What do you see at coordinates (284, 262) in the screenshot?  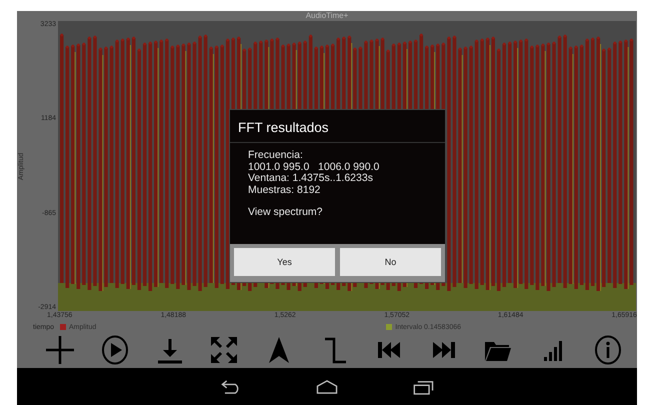 I see `dialog-button: Yes` at bounding box center [284, 262].